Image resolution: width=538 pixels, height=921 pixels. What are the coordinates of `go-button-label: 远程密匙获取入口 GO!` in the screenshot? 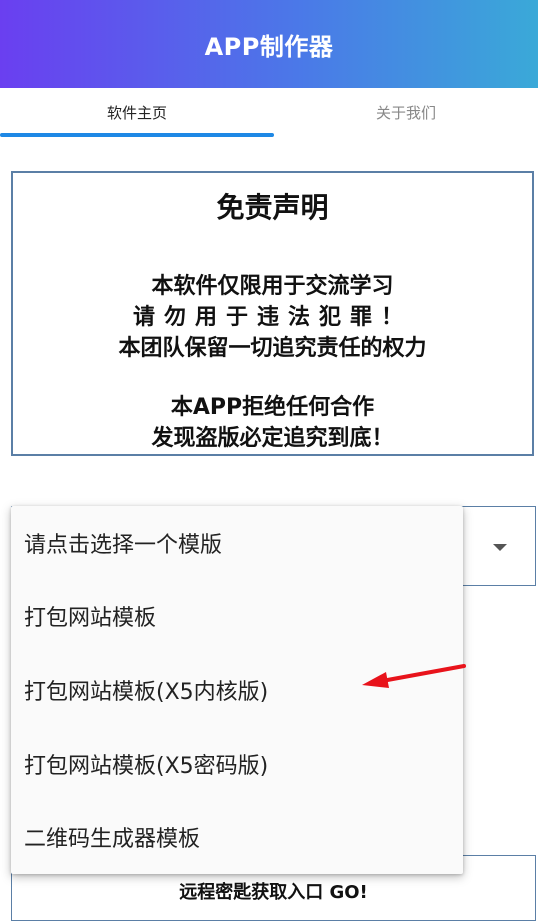 It's located at (273, 892).